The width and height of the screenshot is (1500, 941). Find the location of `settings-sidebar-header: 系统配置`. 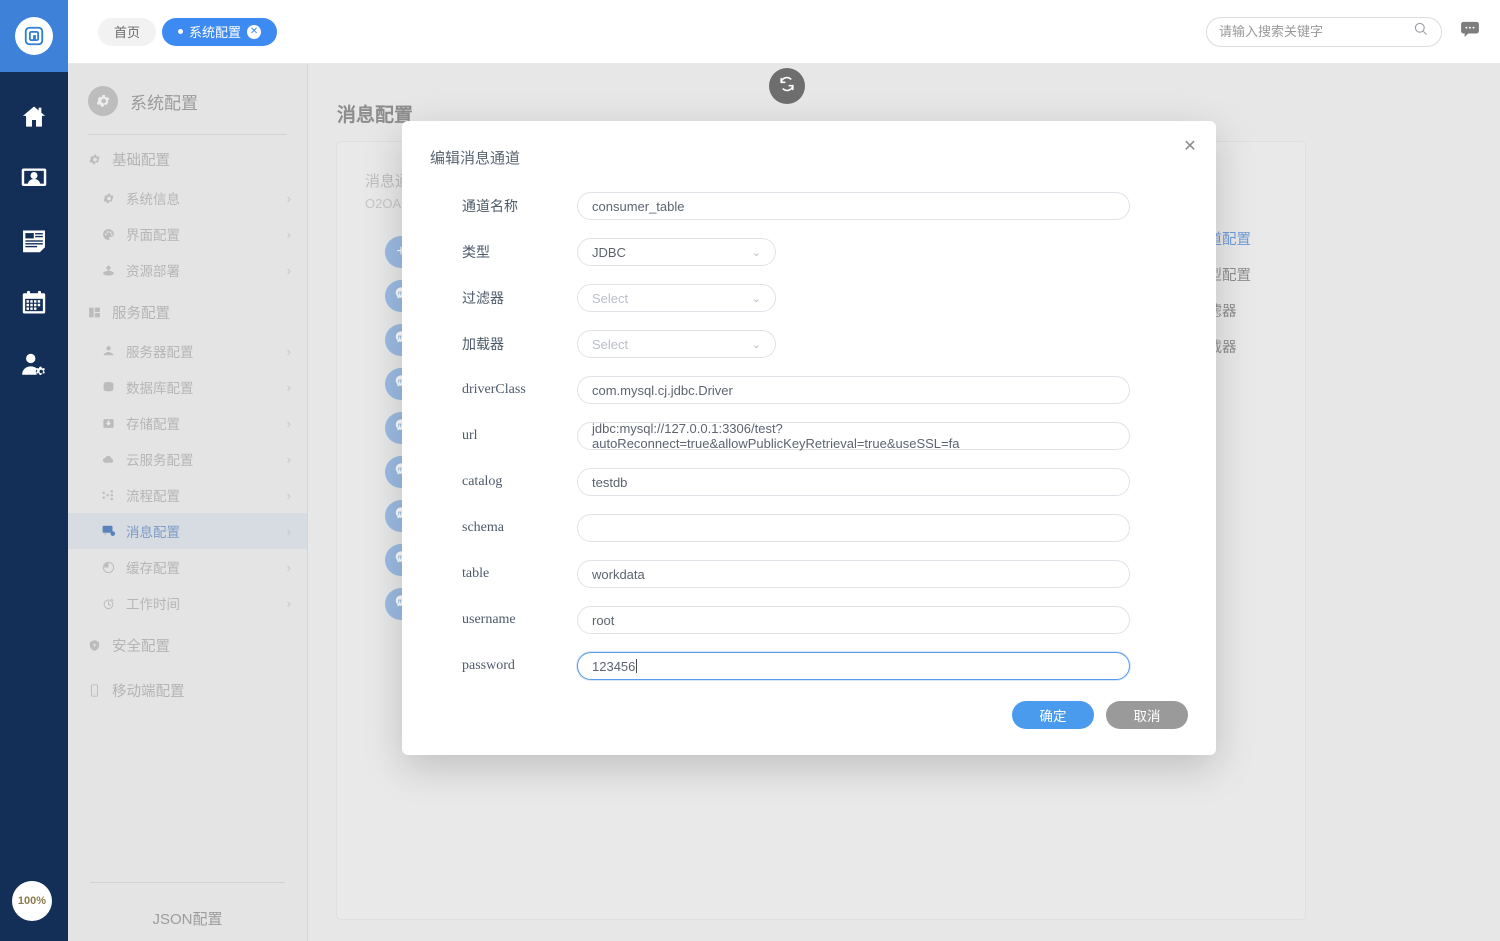

settings-sidebar-header: 系统配置 is located at coordinates (187, 99).